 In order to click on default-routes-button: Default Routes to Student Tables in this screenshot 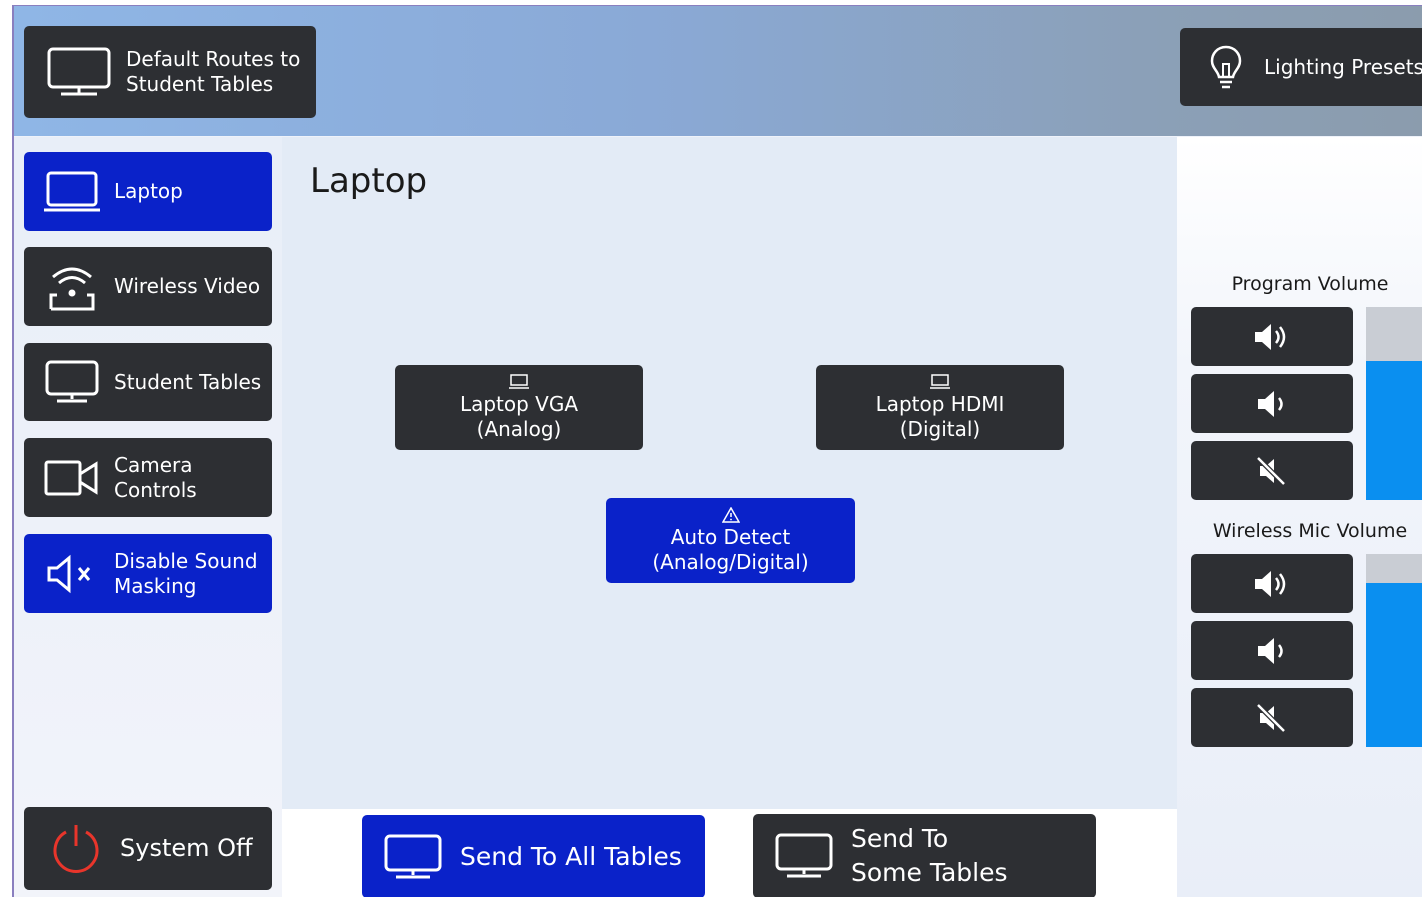, I will do `click(170, 72)`.